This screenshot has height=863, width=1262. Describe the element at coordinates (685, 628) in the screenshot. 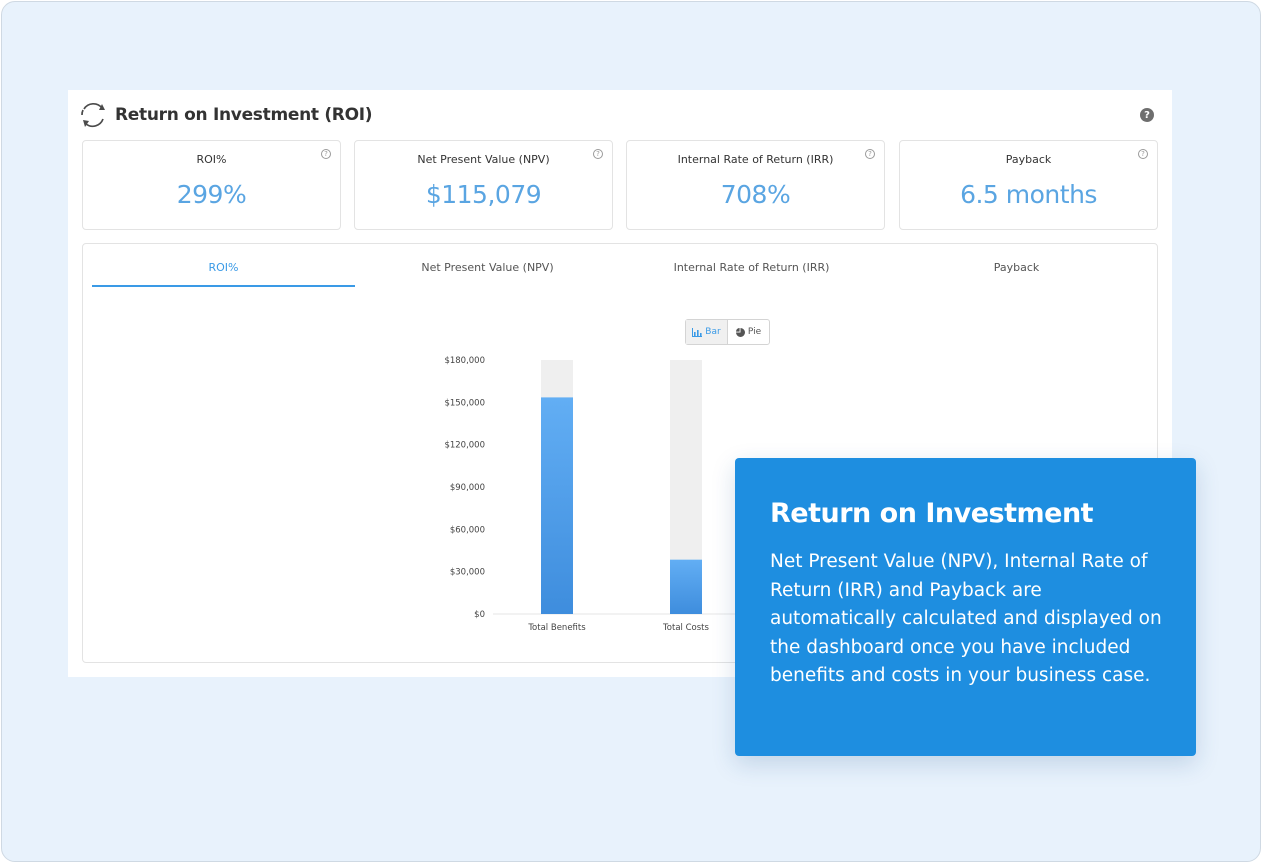

I see `x-tick-label: Total Costs` at that location.